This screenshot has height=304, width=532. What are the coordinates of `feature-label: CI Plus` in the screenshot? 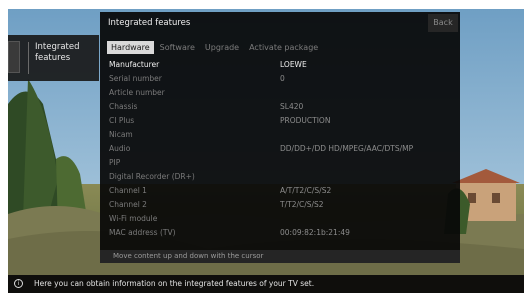 It's located at (122, 120).